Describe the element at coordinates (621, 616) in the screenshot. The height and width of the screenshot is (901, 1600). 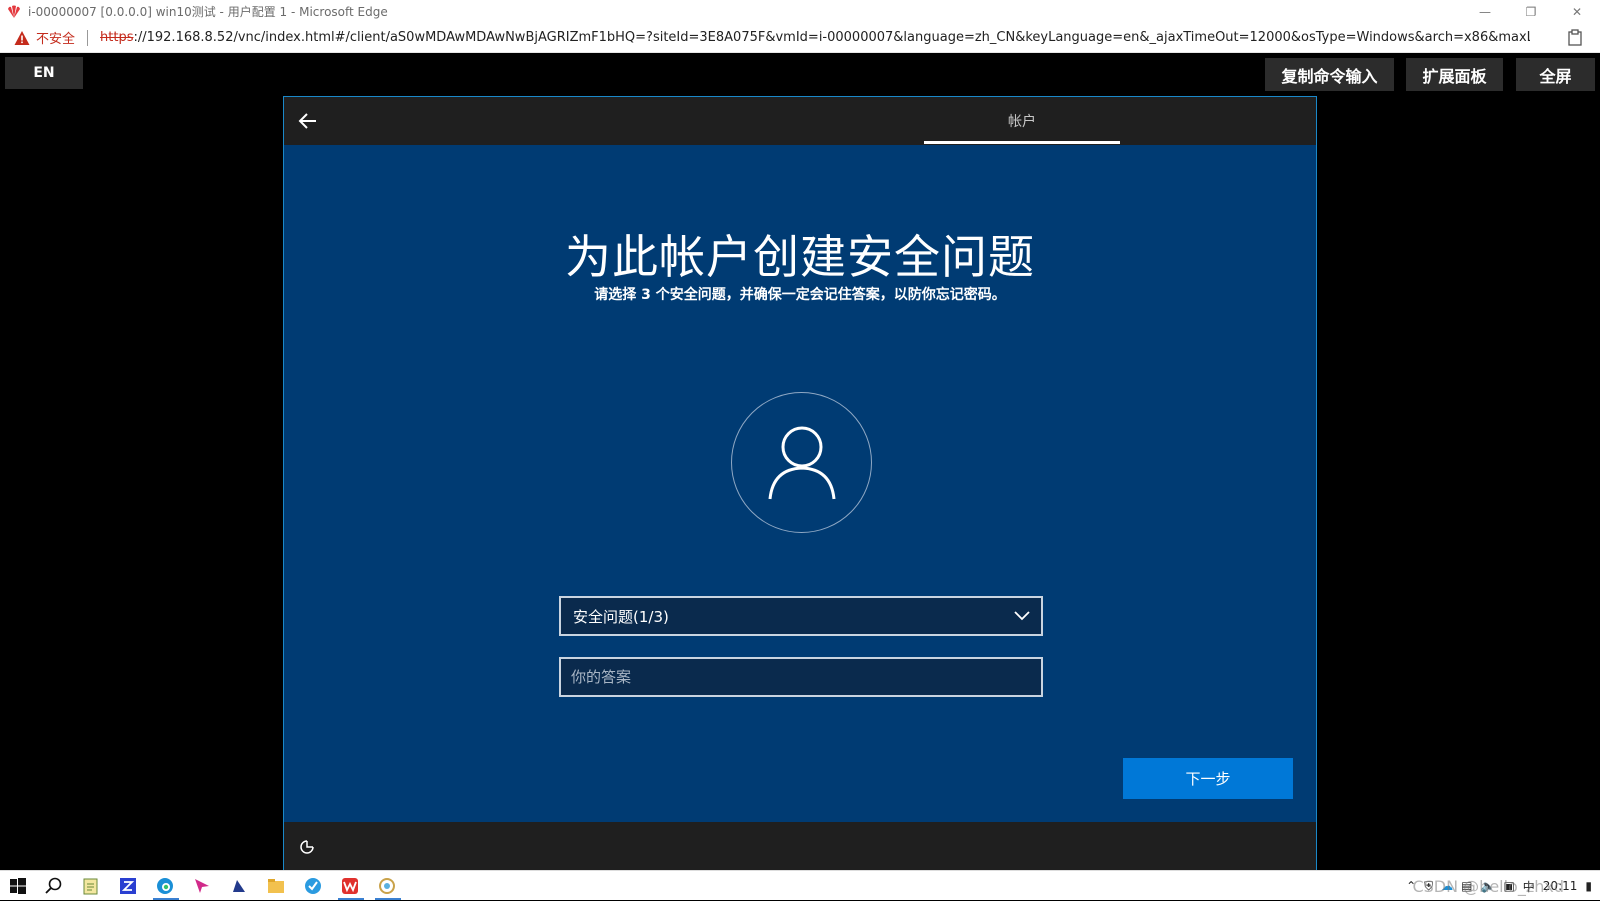
I see `security-question-value: 安全问题(1/3)` at that location.